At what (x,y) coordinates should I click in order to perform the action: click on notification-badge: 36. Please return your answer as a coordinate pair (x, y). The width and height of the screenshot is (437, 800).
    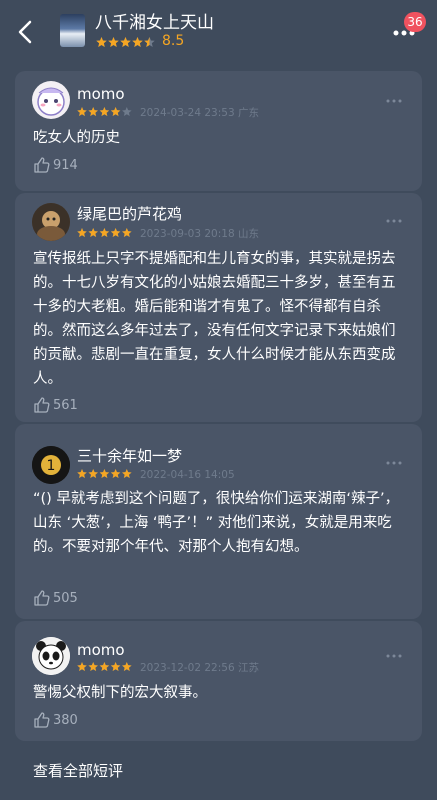
    Looking at the image, I should click on (415, 22).